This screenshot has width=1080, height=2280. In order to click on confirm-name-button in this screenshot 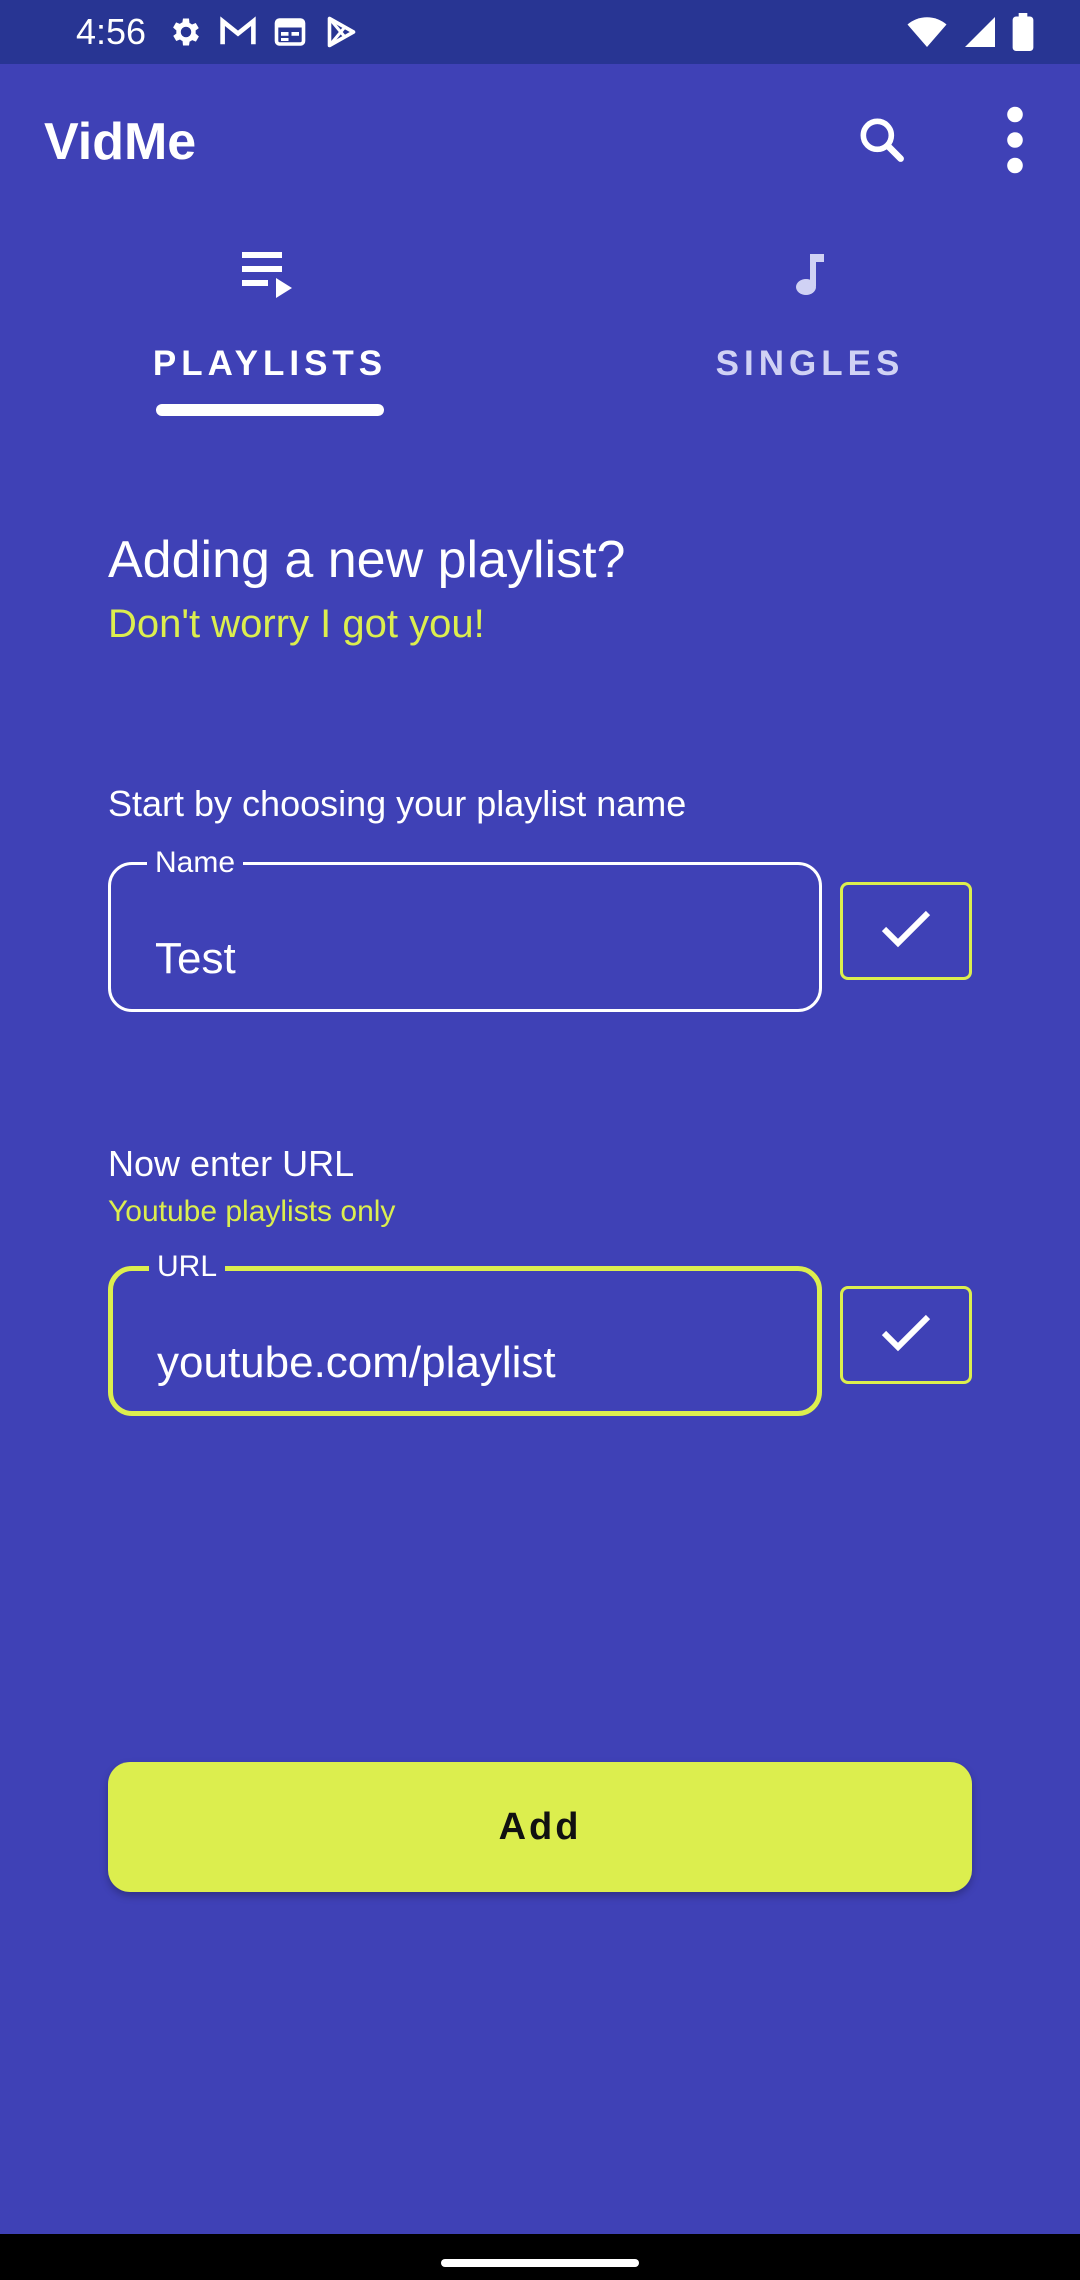, I will do `click(906, 931)`.